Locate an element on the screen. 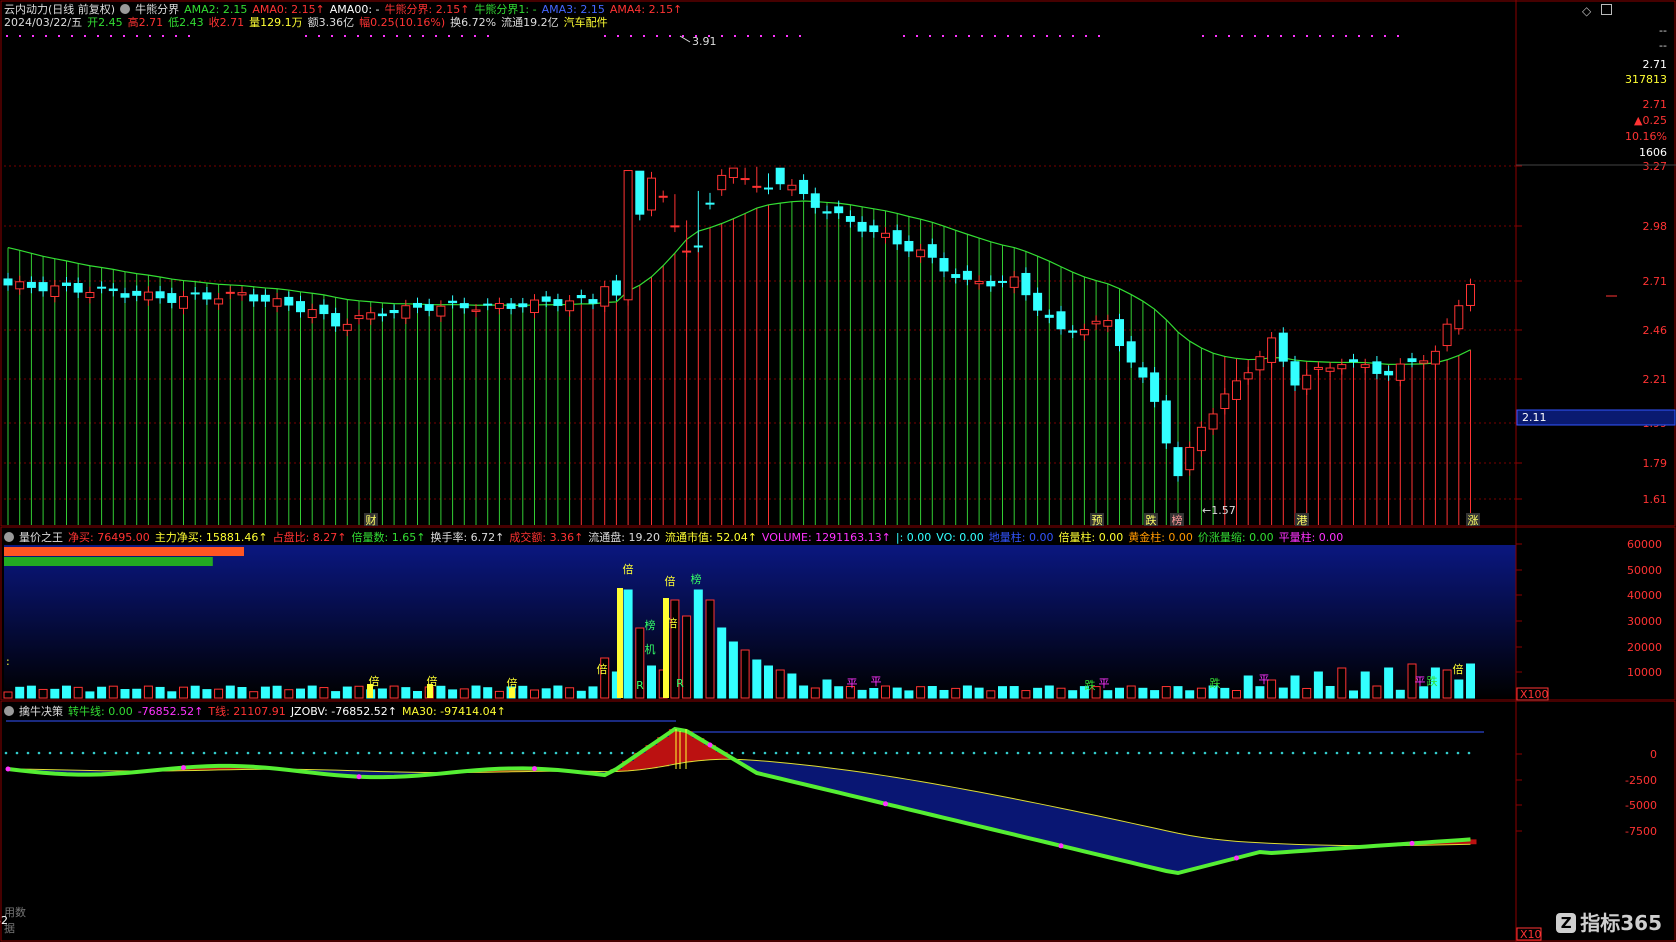  maximize-icon is located at coordinates (1606, 9).